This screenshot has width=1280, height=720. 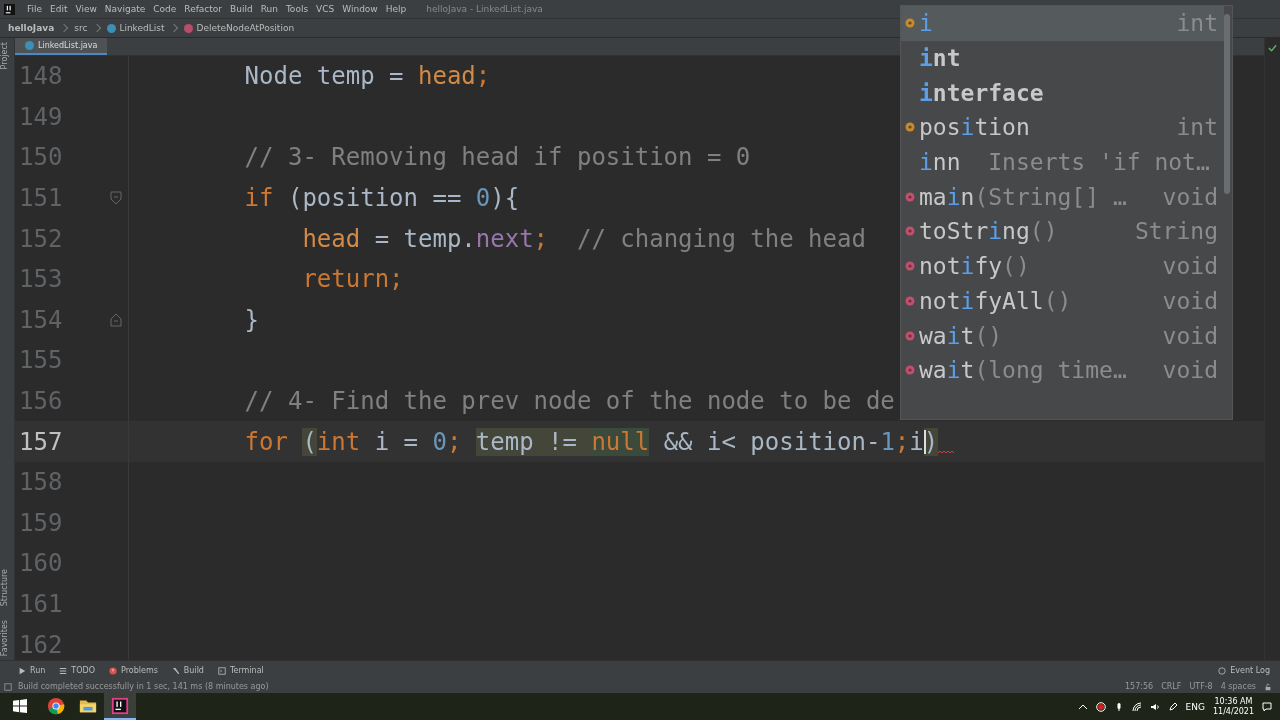 I want to click on line-number: 160, so click(x=41, y=563).